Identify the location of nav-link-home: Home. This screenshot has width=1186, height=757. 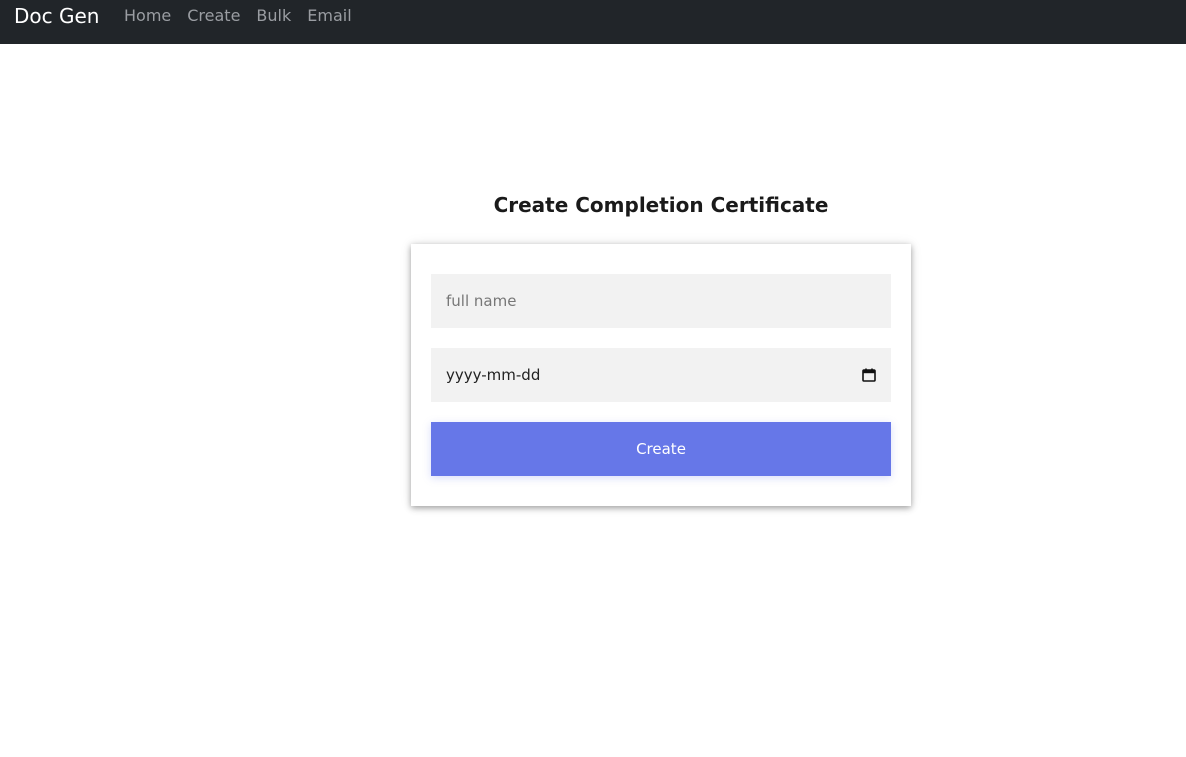
(147, 16).